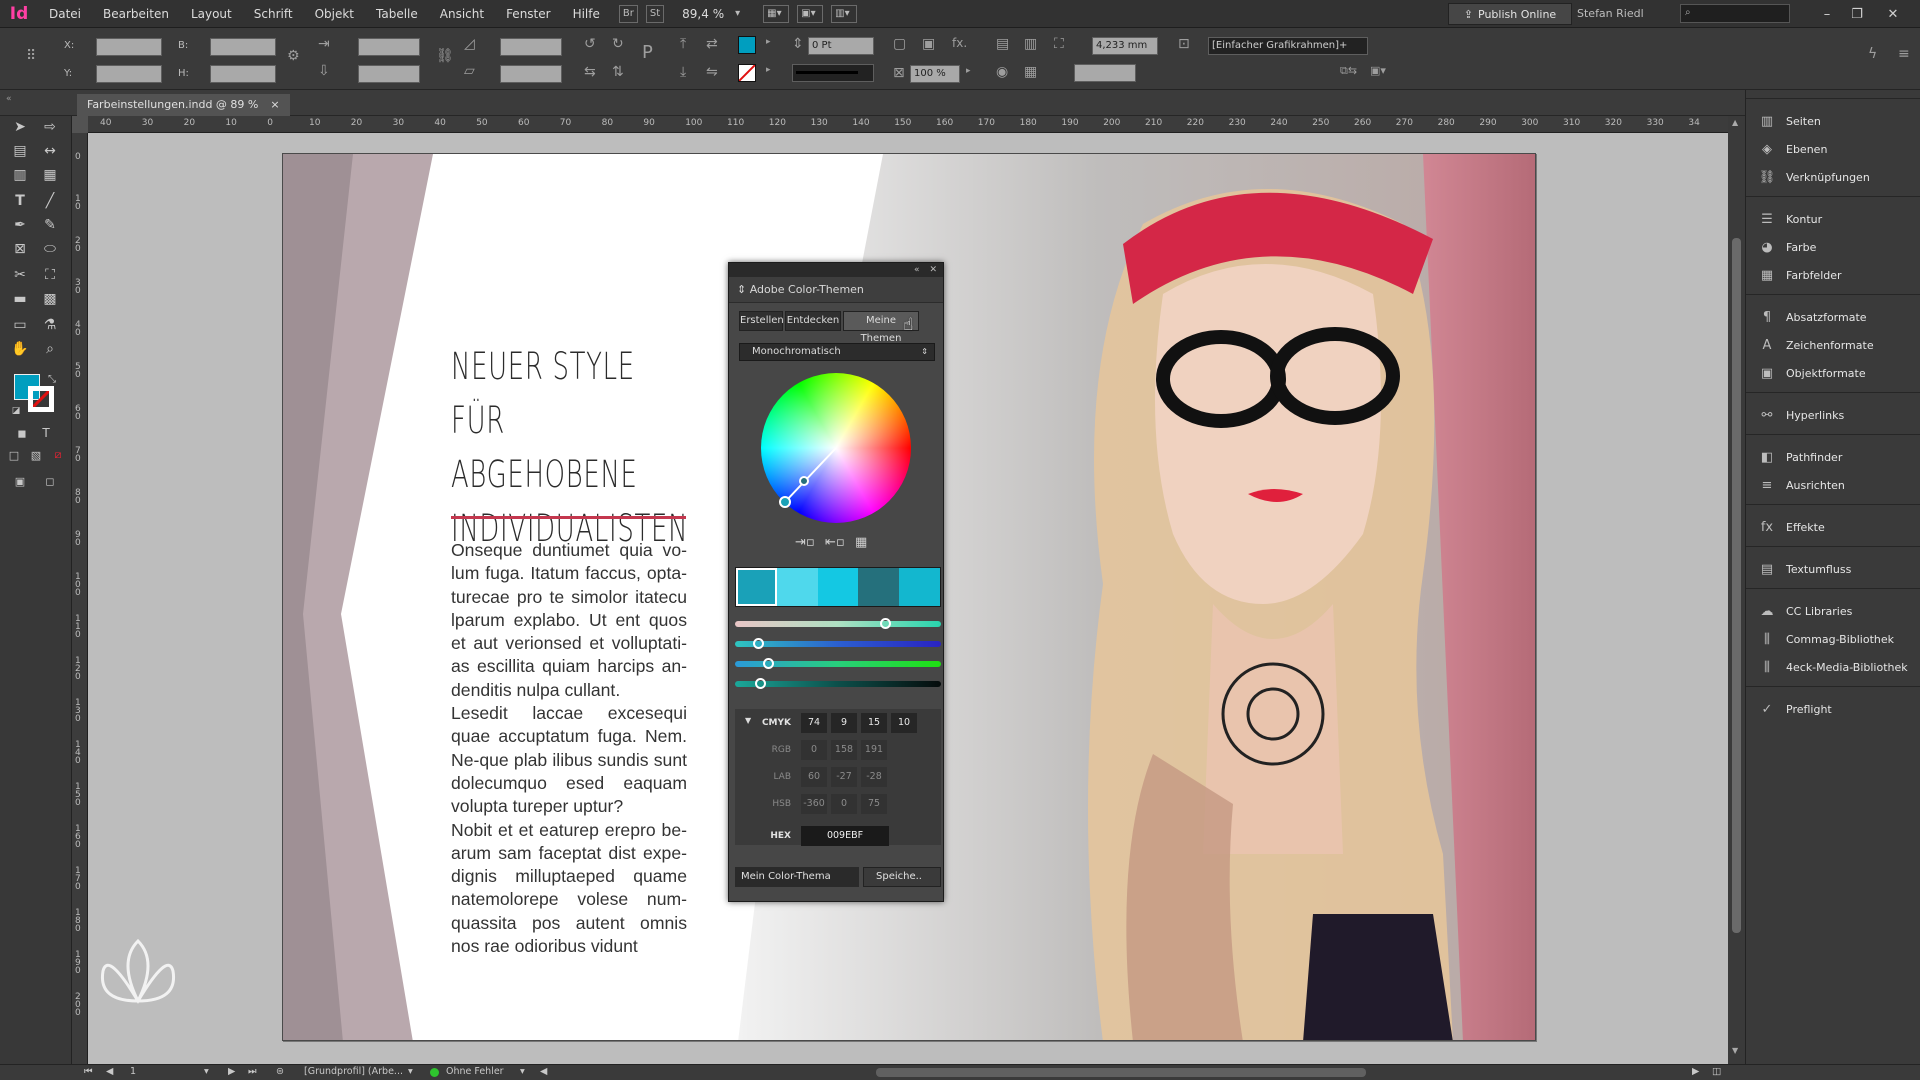 This screenshot has height=1080, width=1920. I want to click on color-mode-label: HSB, so click(766, 804).